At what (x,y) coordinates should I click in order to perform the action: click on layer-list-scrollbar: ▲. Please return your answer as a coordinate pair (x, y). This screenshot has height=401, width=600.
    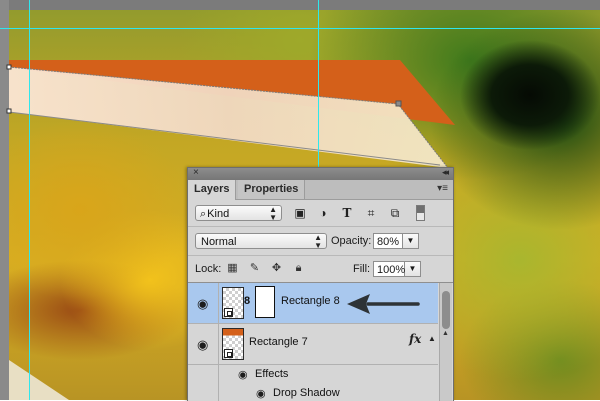
    Looking at the image, I should click on (445, 342).